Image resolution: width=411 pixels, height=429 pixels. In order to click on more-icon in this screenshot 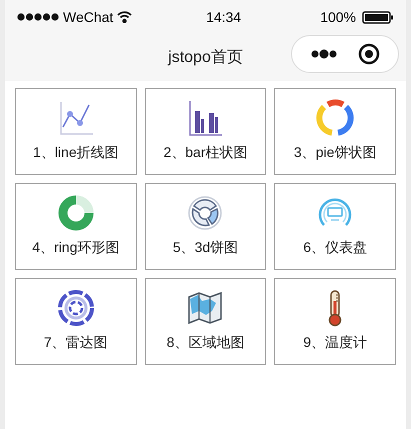, I will do `click(324, 54)`.